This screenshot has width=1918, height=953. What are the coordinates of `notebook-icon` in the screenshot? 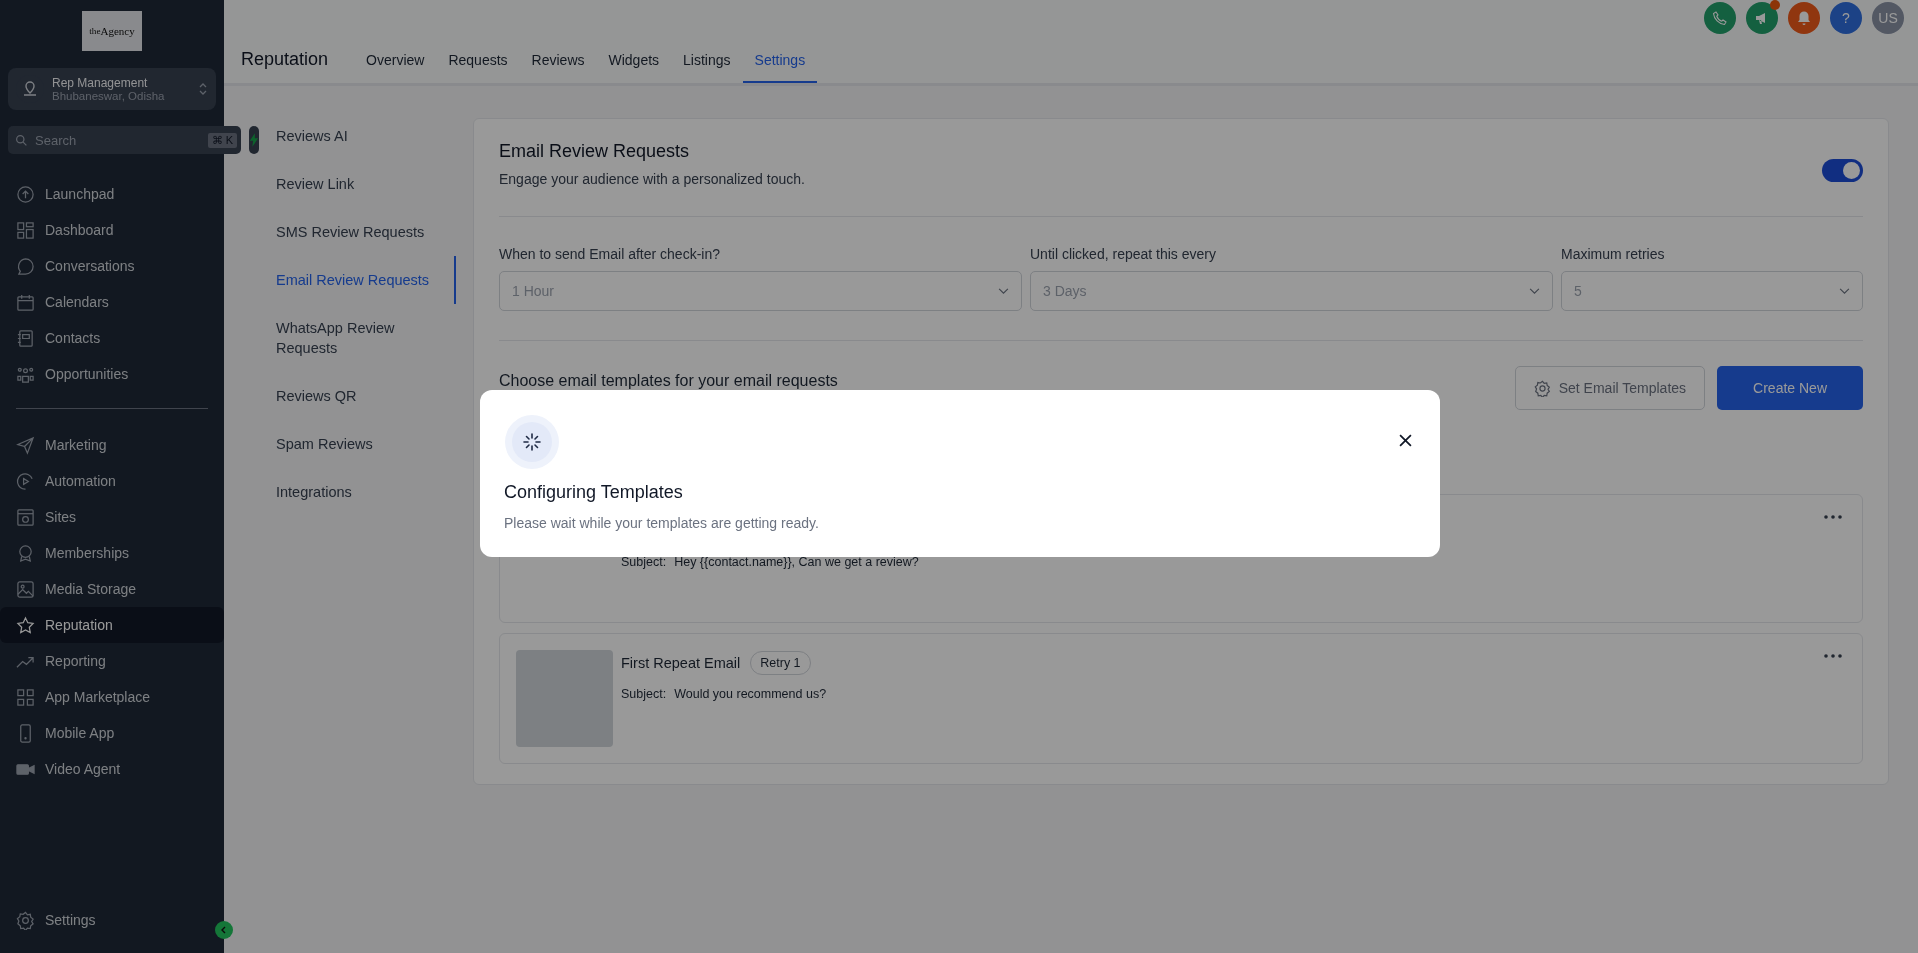 It's located at (25, 338).